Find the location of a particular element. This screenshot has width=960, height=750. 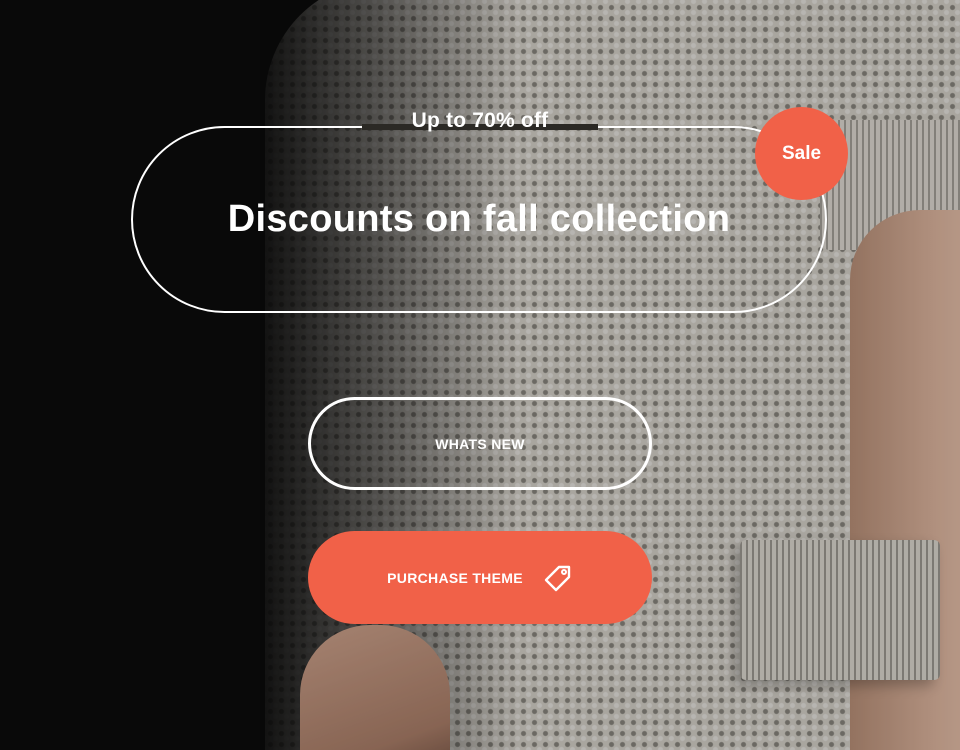

purchase-theme-button: PURCHASE THEME is located at coordinates (480, 577).